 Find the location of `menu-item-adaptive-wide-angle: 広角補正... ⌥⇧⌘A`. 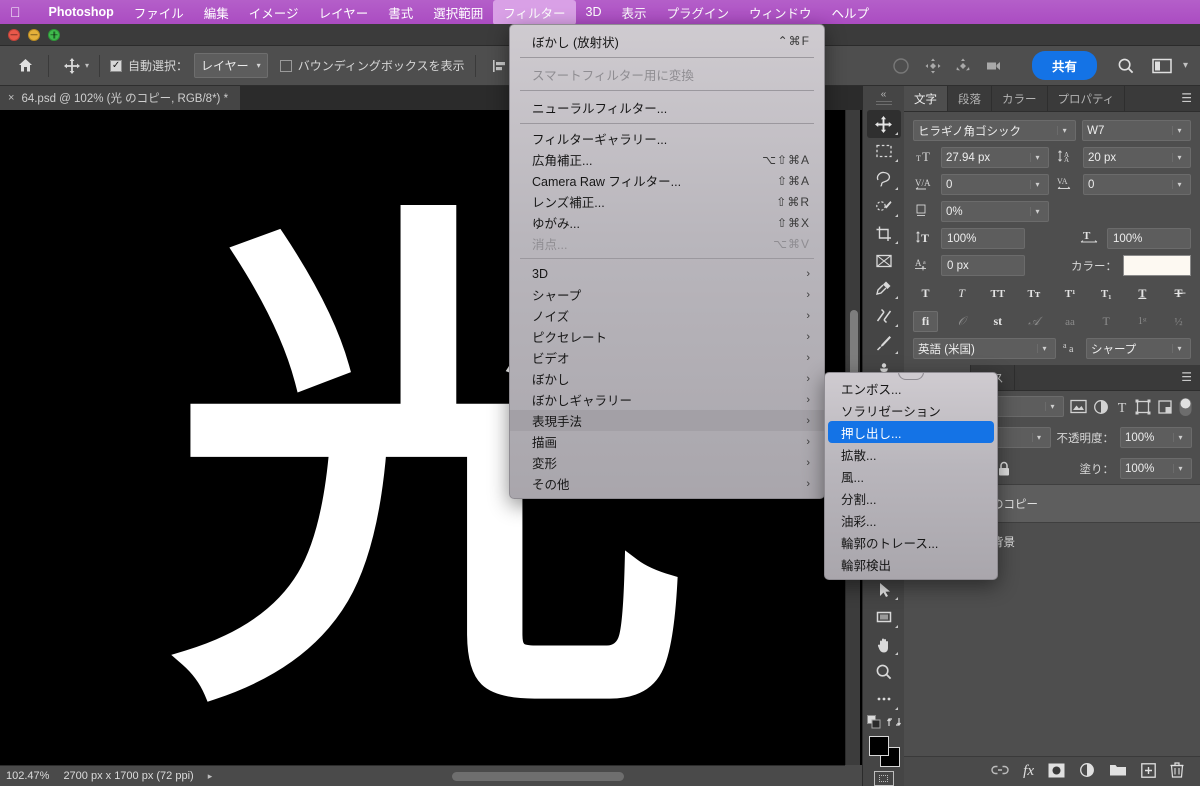

menu-item-adaptive-wide-angle: 広角補正... ⌥⇧⌘A is located at coordinates (667, 159).